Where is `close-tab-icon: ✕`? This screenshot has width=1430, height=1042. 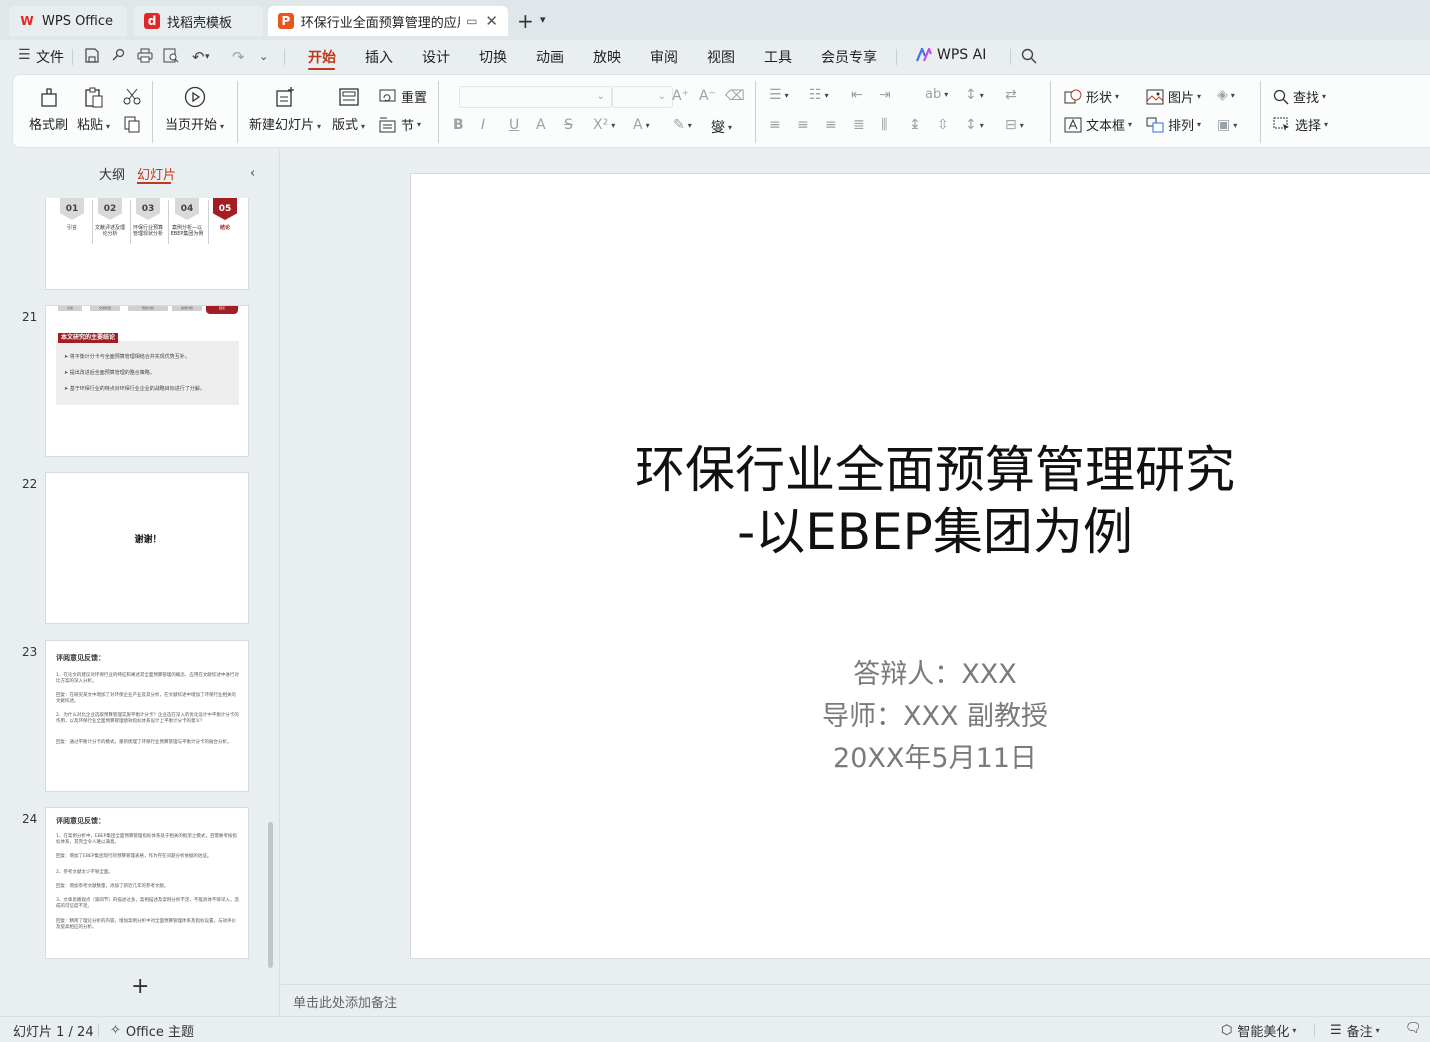
close-tab-icon: ✕ is located at coordinates (491, 21).